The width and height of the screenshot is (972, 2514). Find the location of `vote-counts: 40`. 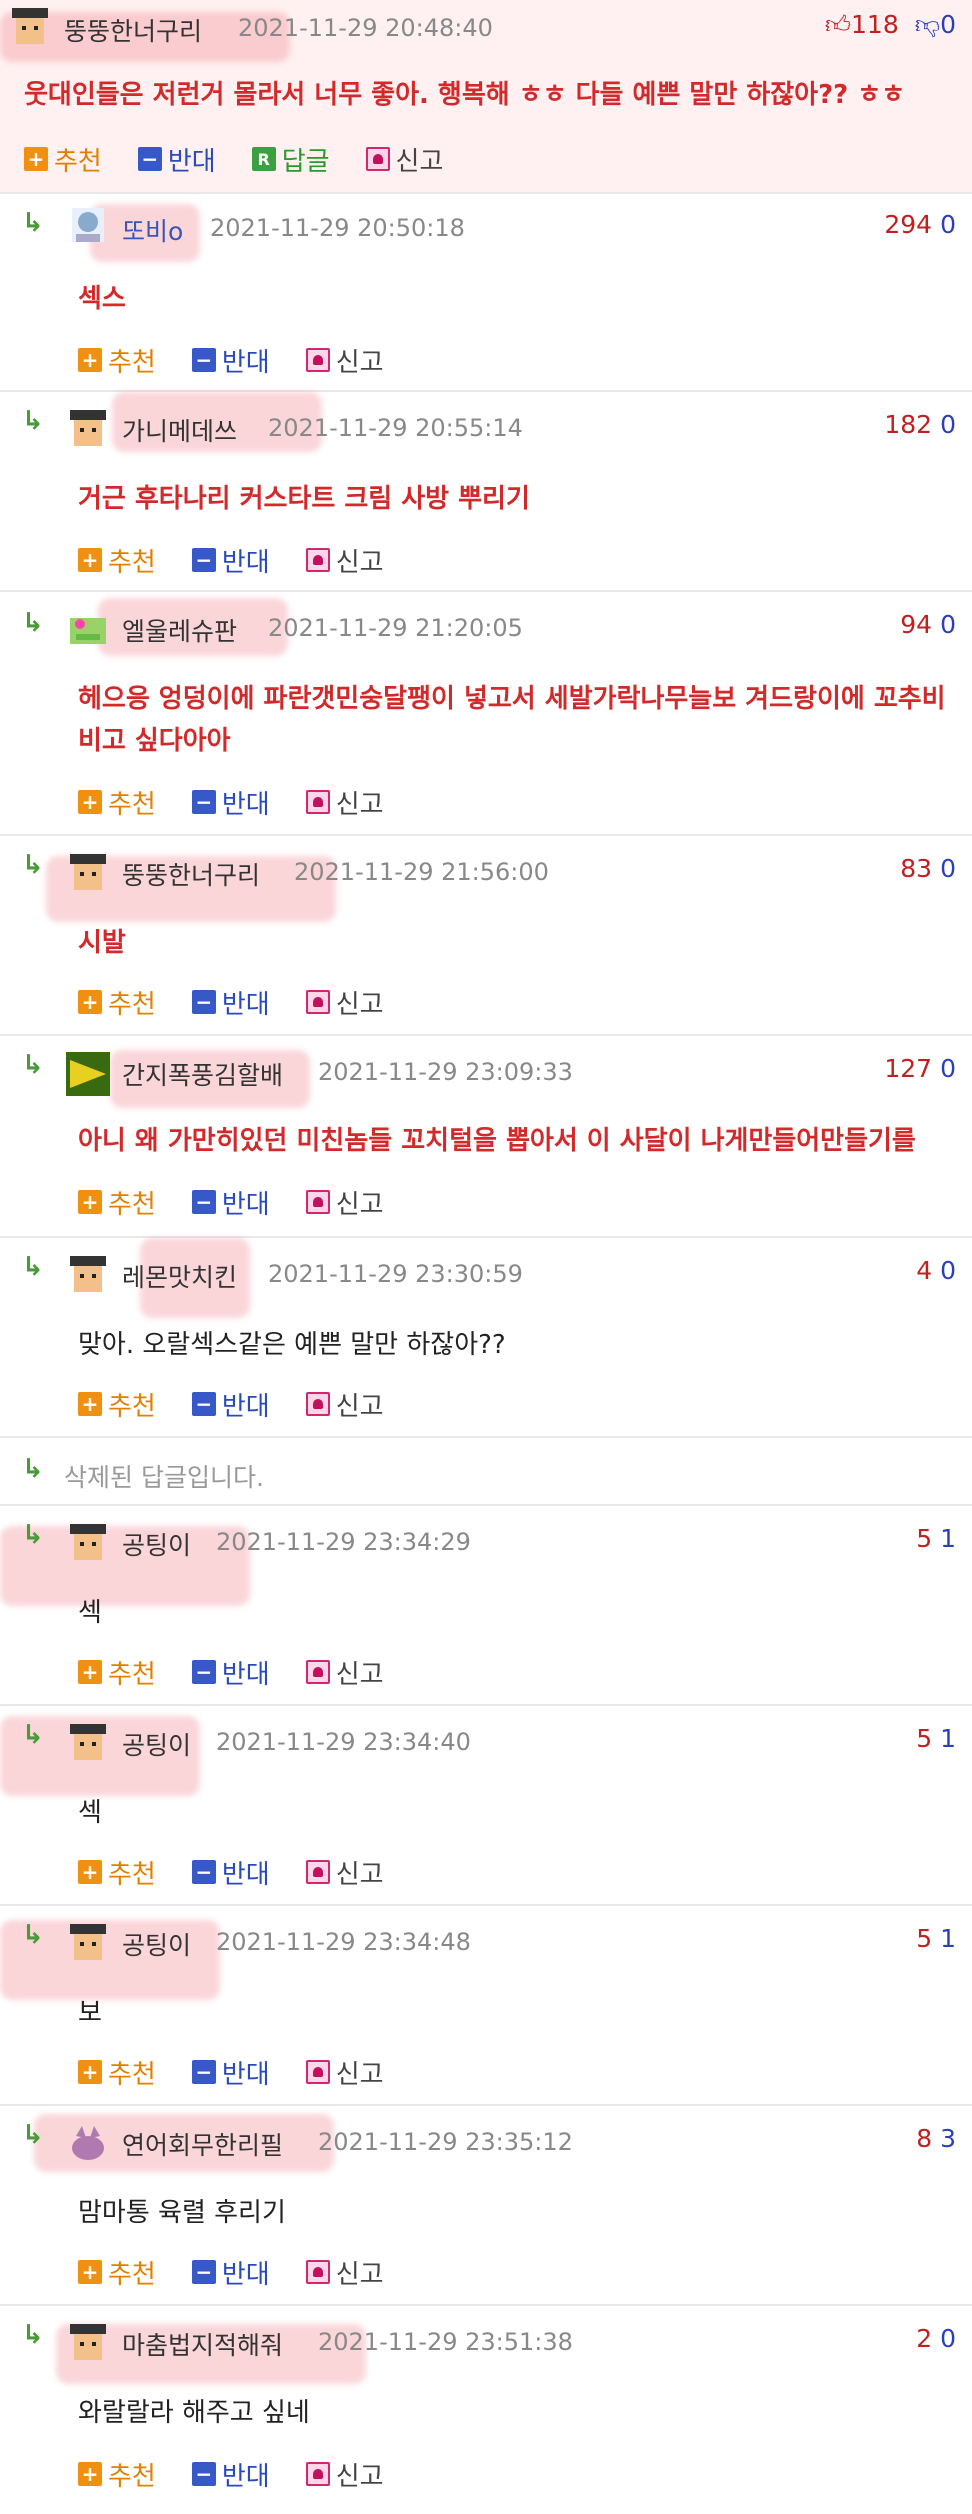

vote-counts: 40 is located at coordinates (936, 1270).